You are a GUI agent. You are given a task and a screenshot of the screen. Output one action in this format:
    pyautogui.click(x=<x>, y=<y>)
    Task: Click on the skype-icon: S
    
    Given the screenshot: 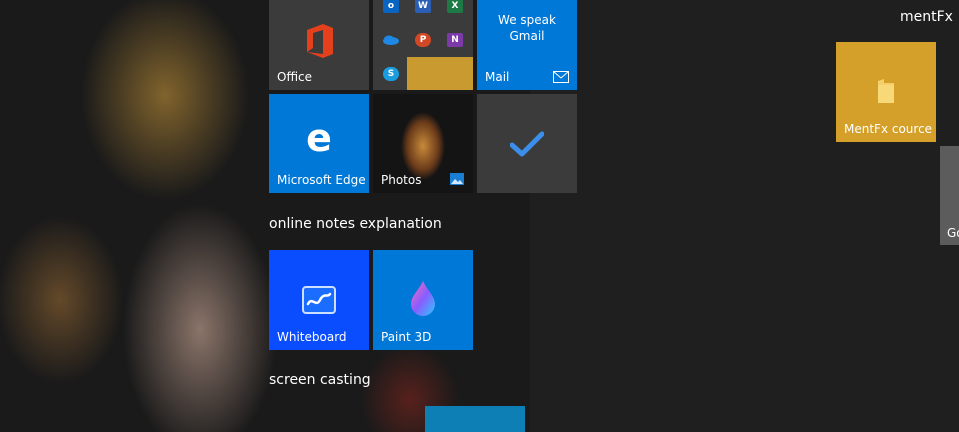 What is the action you would take?
    pyautogui.click(x=391, y=74)
    